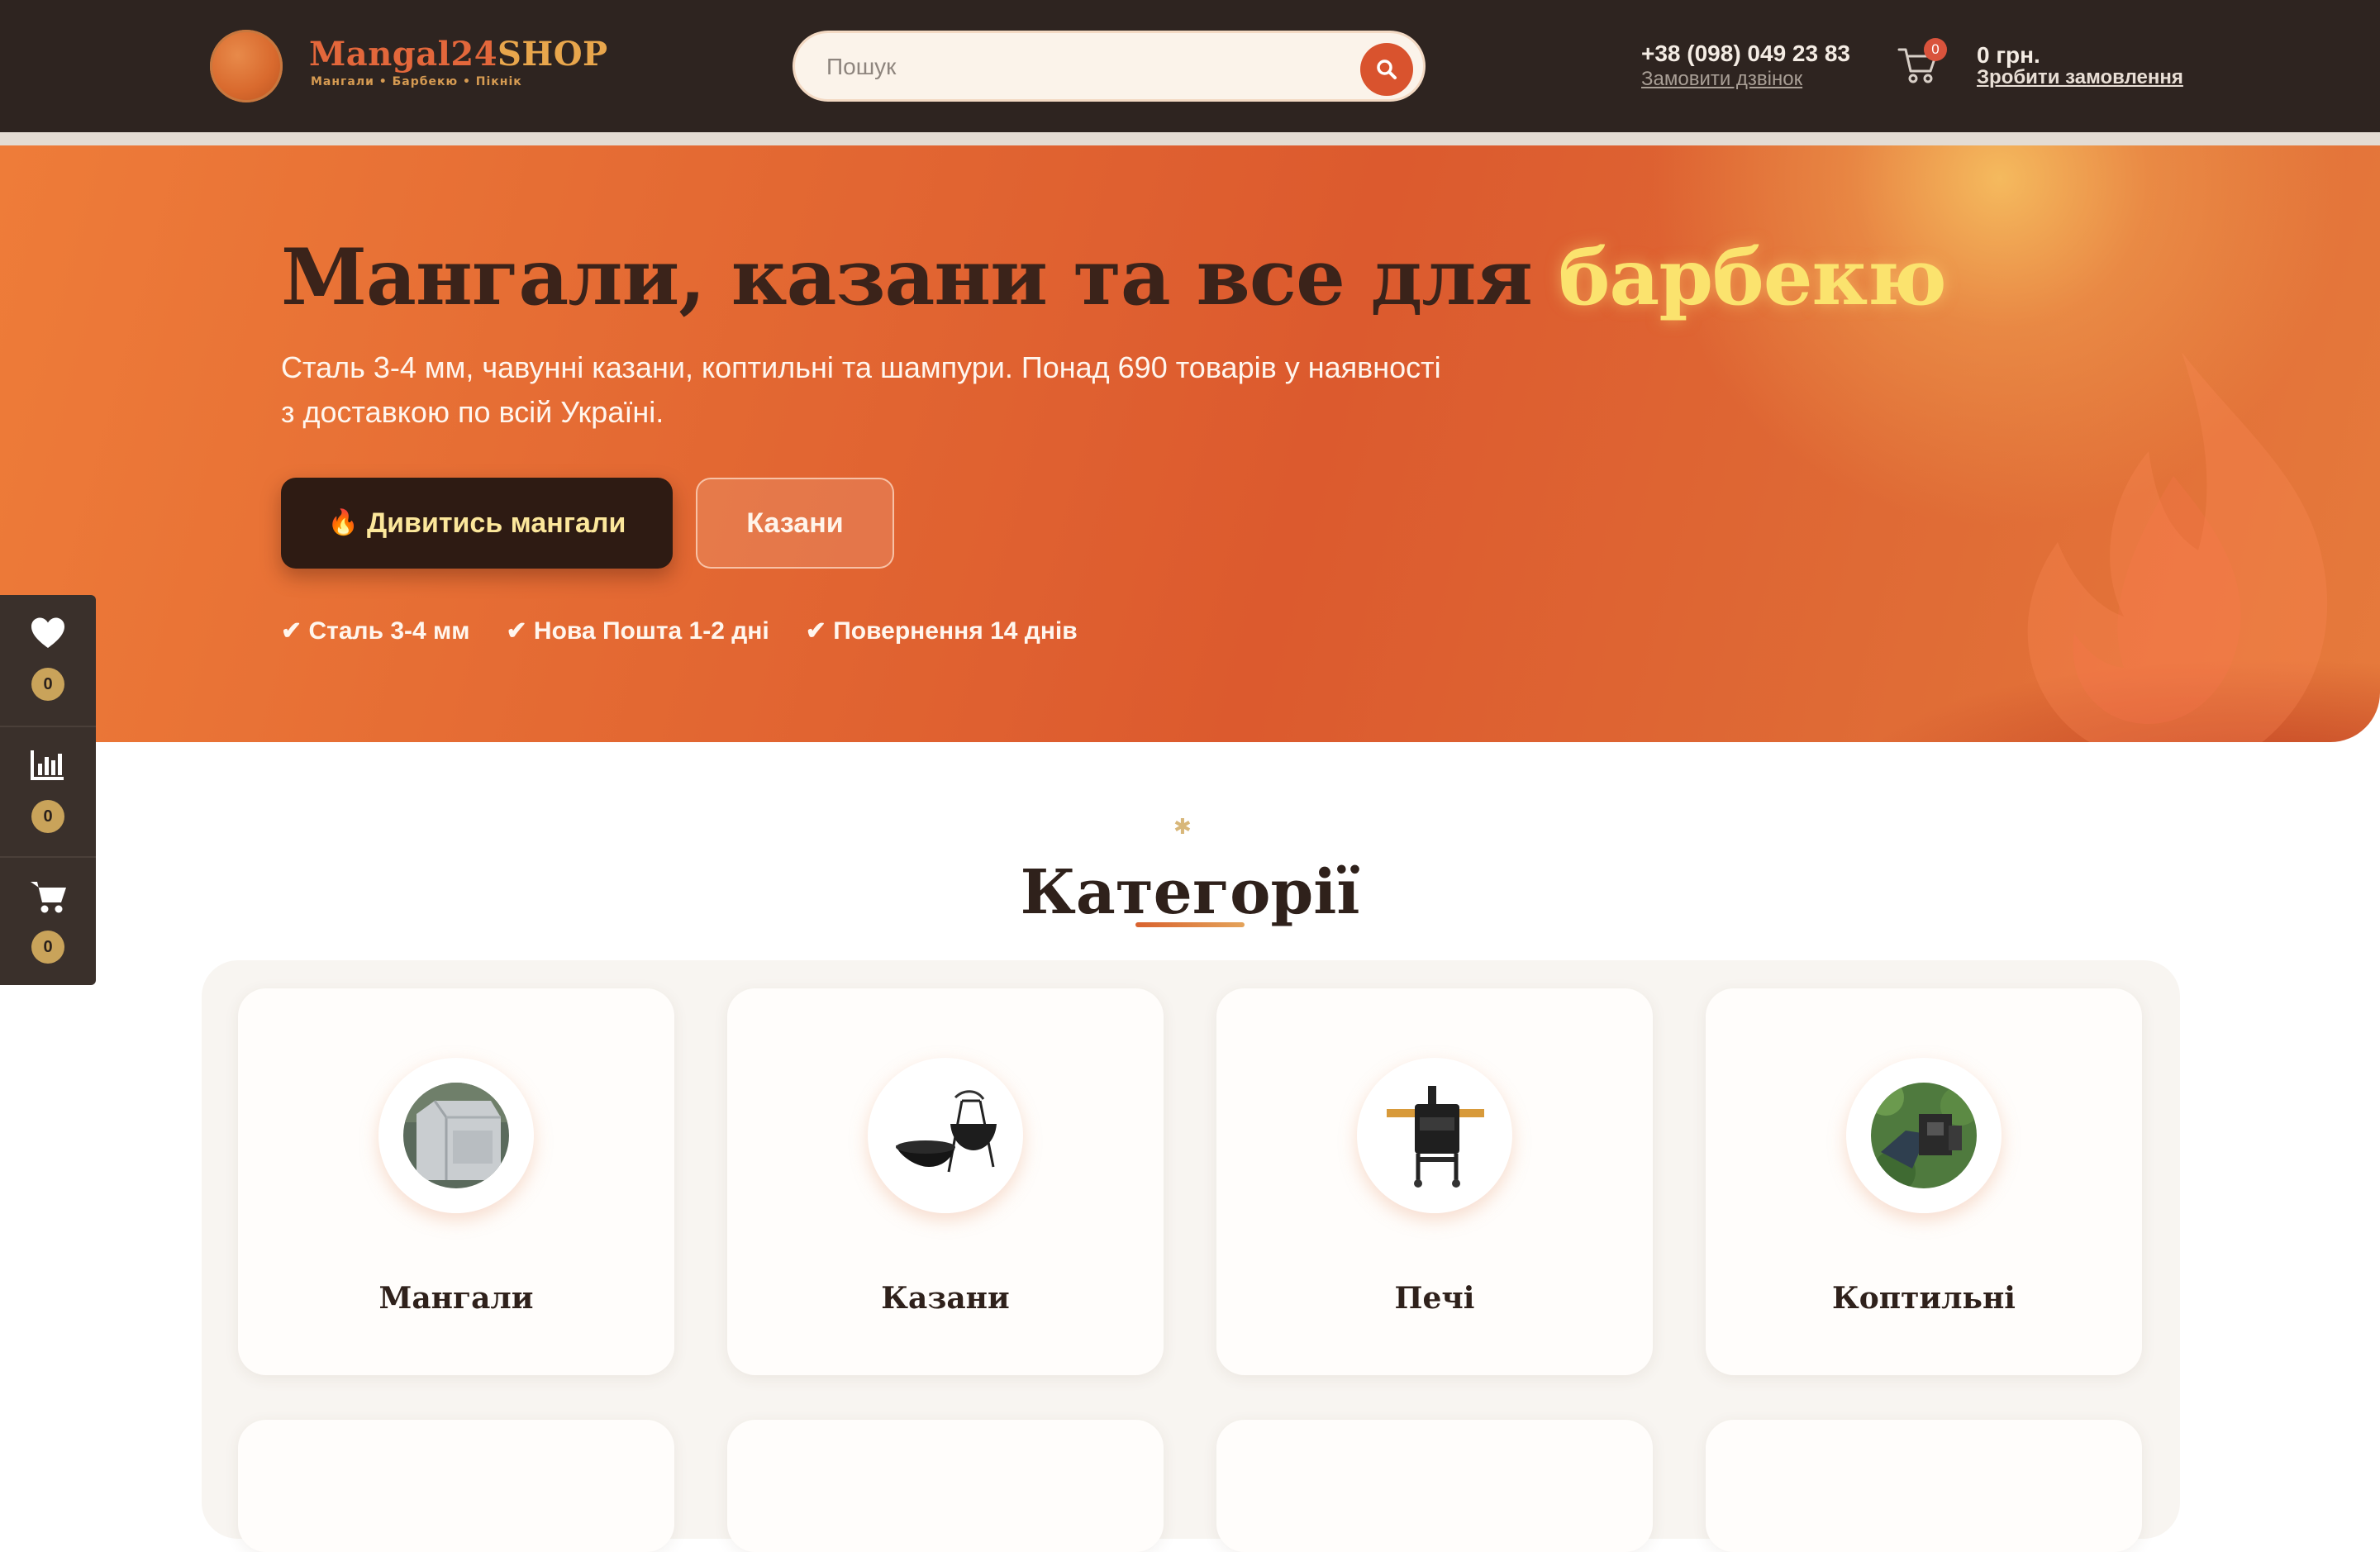 The height and width of the screenshot is (1552, 2380). Describe the element at coordinates (941, 631) in the screenshot. I see `feature-returns: ✔ Повернення 14 днів` at that location.